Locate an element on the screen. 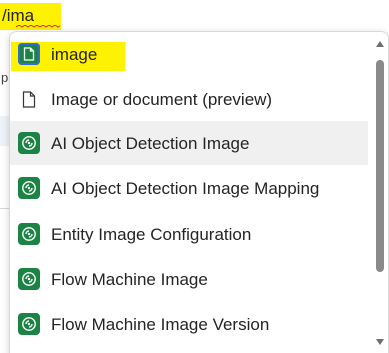 Image resolution: width=389 pixels, height=353 pixels. suggestion-label: image is located at coordinates (74, 54).